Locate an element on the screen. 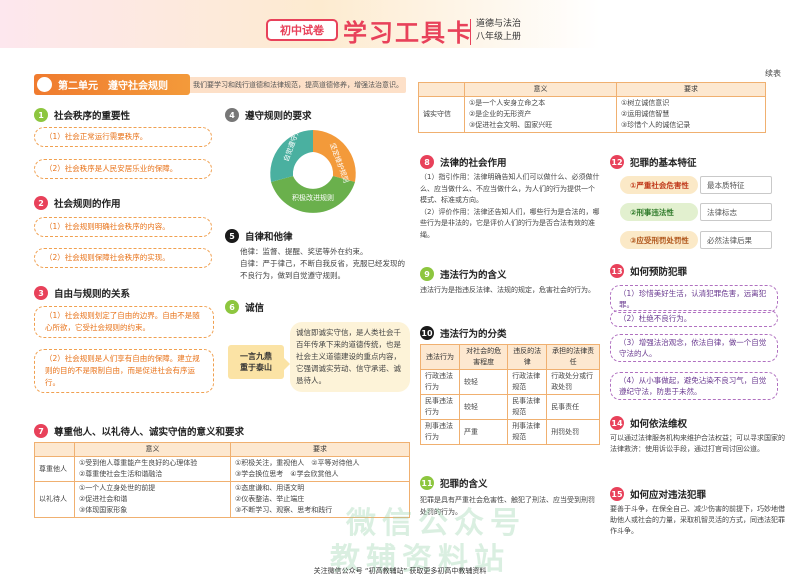 This screenshot has height=579, width=800. cycle-label-3: 积极改进规则 is located at coordinates (313, 197).